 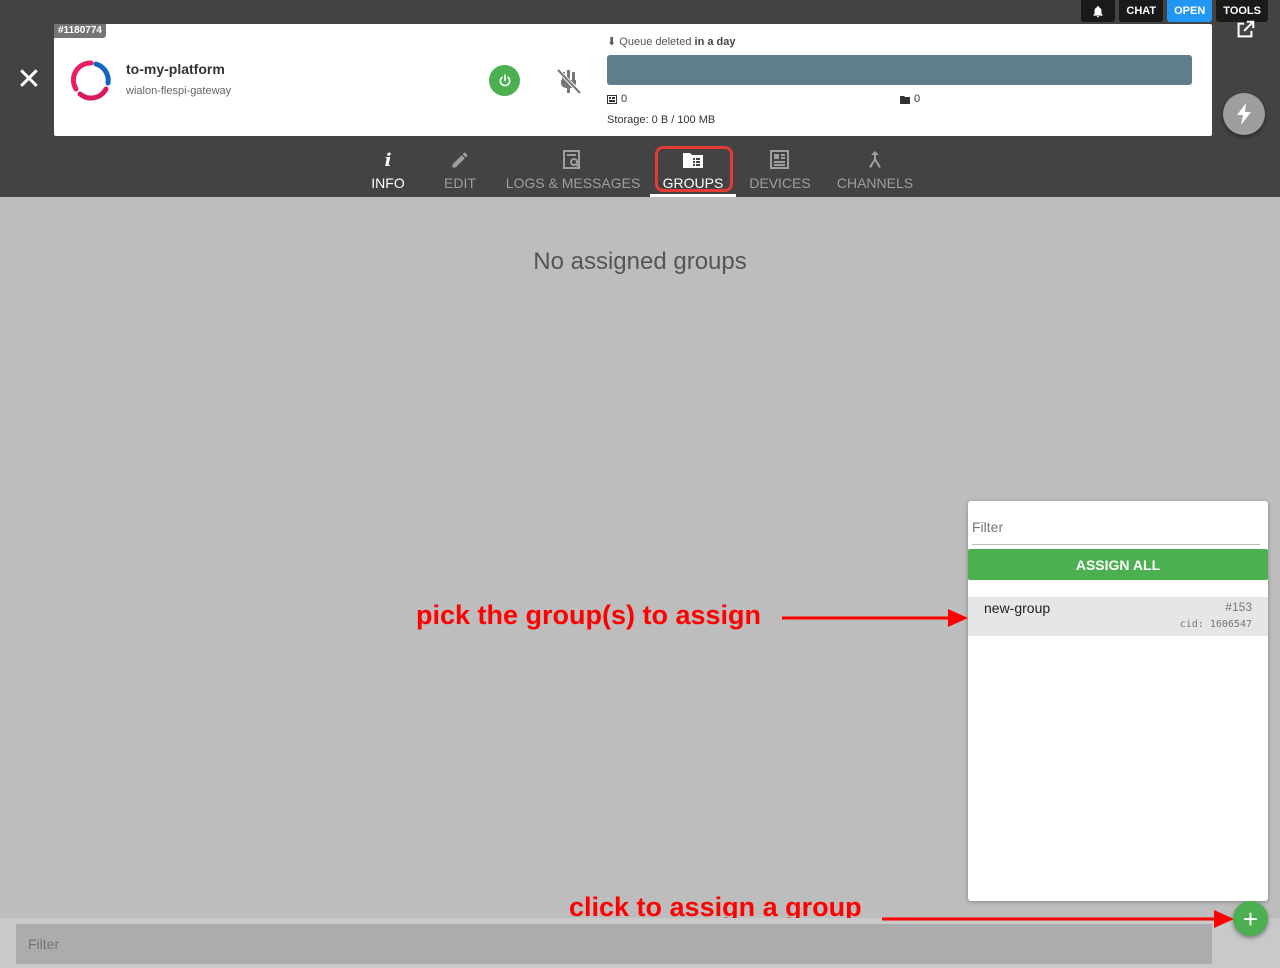 I want to click on tab-devices-label: DEVICES, so click(x=780, y=183).